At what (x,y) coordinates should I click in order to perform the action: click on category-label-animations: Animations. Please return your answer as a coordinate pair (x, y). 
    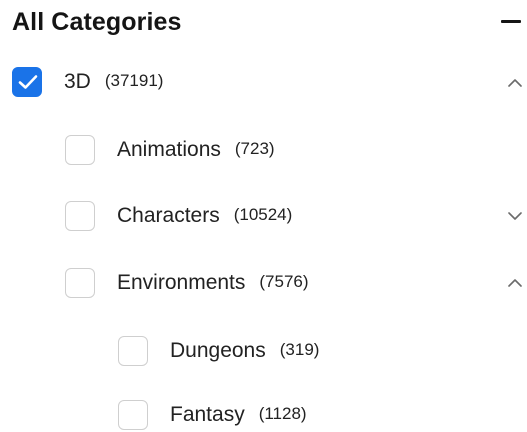
    Looking at the image, I should click on (169, 149).